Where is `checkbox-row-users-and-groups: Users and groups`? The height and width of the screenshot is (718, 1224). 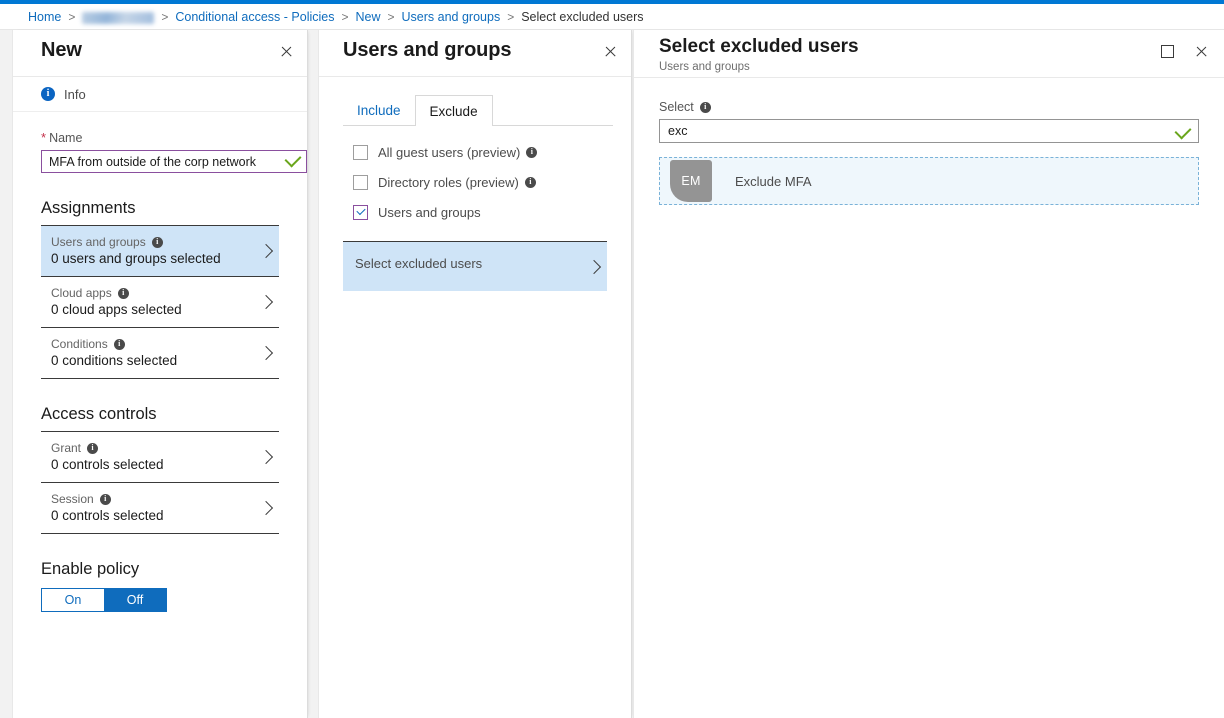 checkbox-row-users-and-groups: Users and groups is located at coordinates (492, 212).